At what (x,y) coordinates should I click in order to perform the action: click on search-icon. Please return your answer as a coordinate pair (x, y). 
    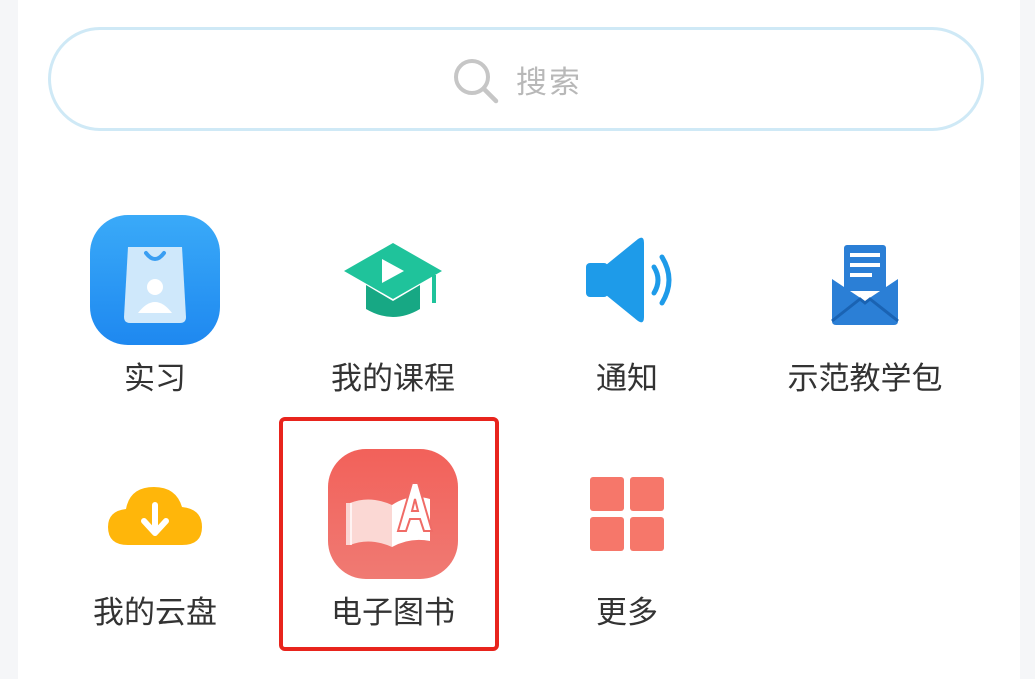
    Looking at the image, I should click on (476, 81).